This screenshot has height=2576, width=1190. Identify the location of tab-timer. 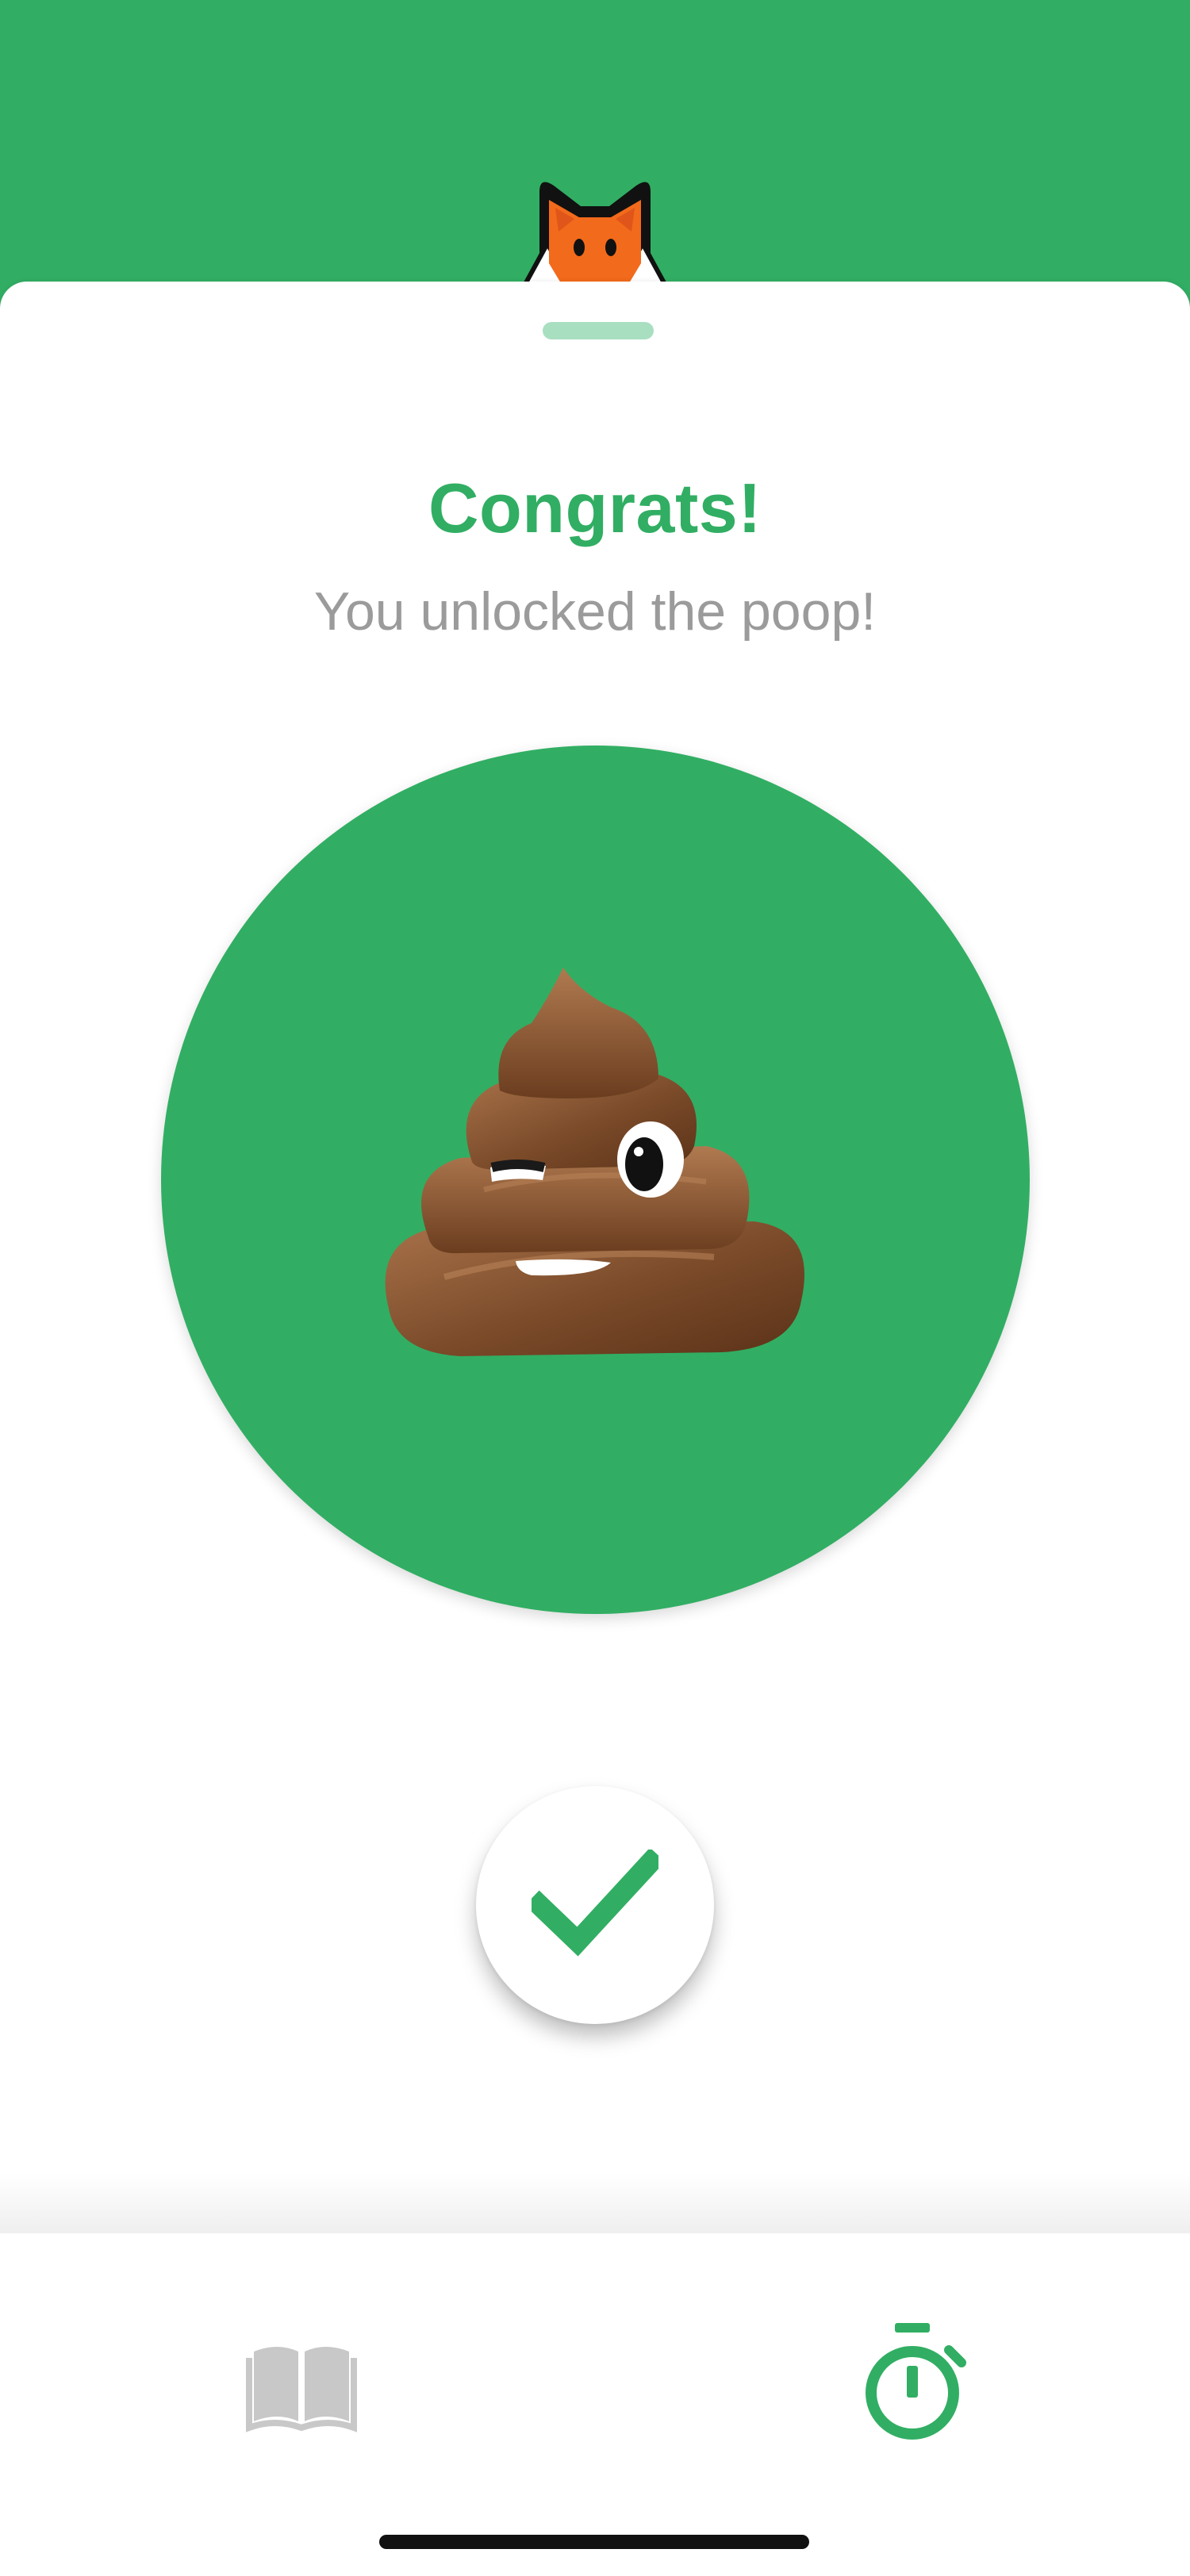
(912, 2384).